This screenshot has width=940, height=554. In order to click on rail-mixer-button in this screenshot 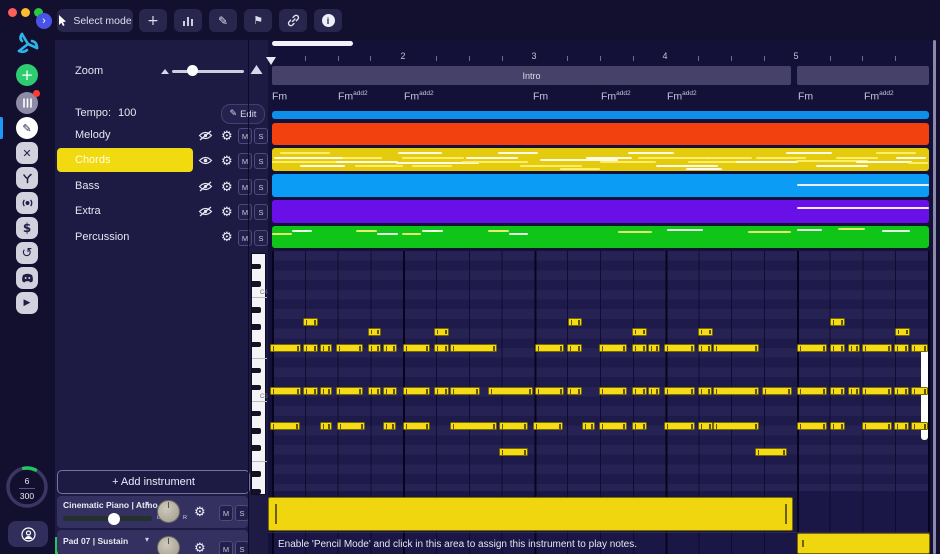, I will do `click(28, 102)`.